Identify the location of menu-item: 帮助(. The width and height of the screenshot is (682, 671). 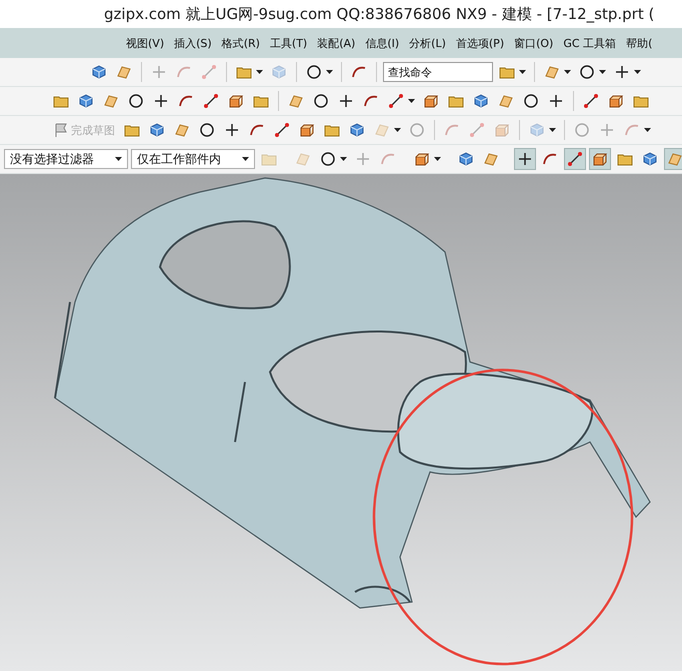
(639, 43).